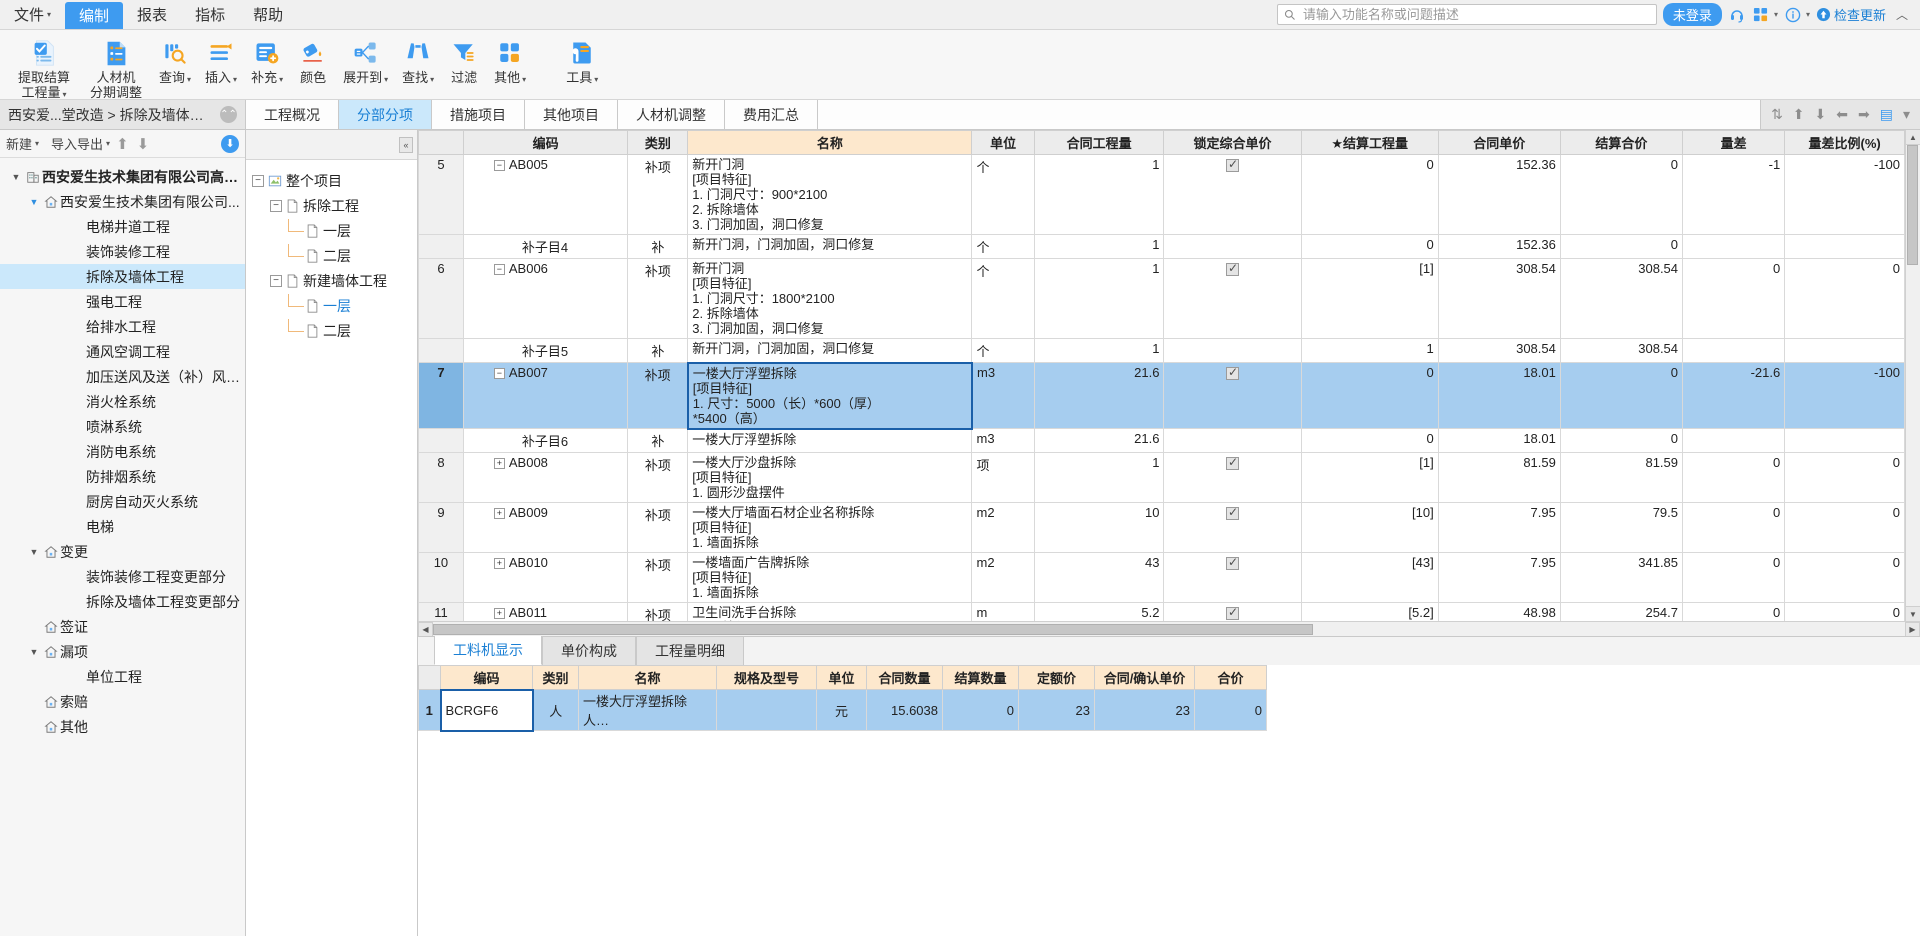 The width and height of the screenshot is (1920, 936). What do you see at coordinates (1144, 677) in the screenshot?
I see `resource-col-header-confirm_price: 合同/确认单价` at bounding box center [1144, 677].